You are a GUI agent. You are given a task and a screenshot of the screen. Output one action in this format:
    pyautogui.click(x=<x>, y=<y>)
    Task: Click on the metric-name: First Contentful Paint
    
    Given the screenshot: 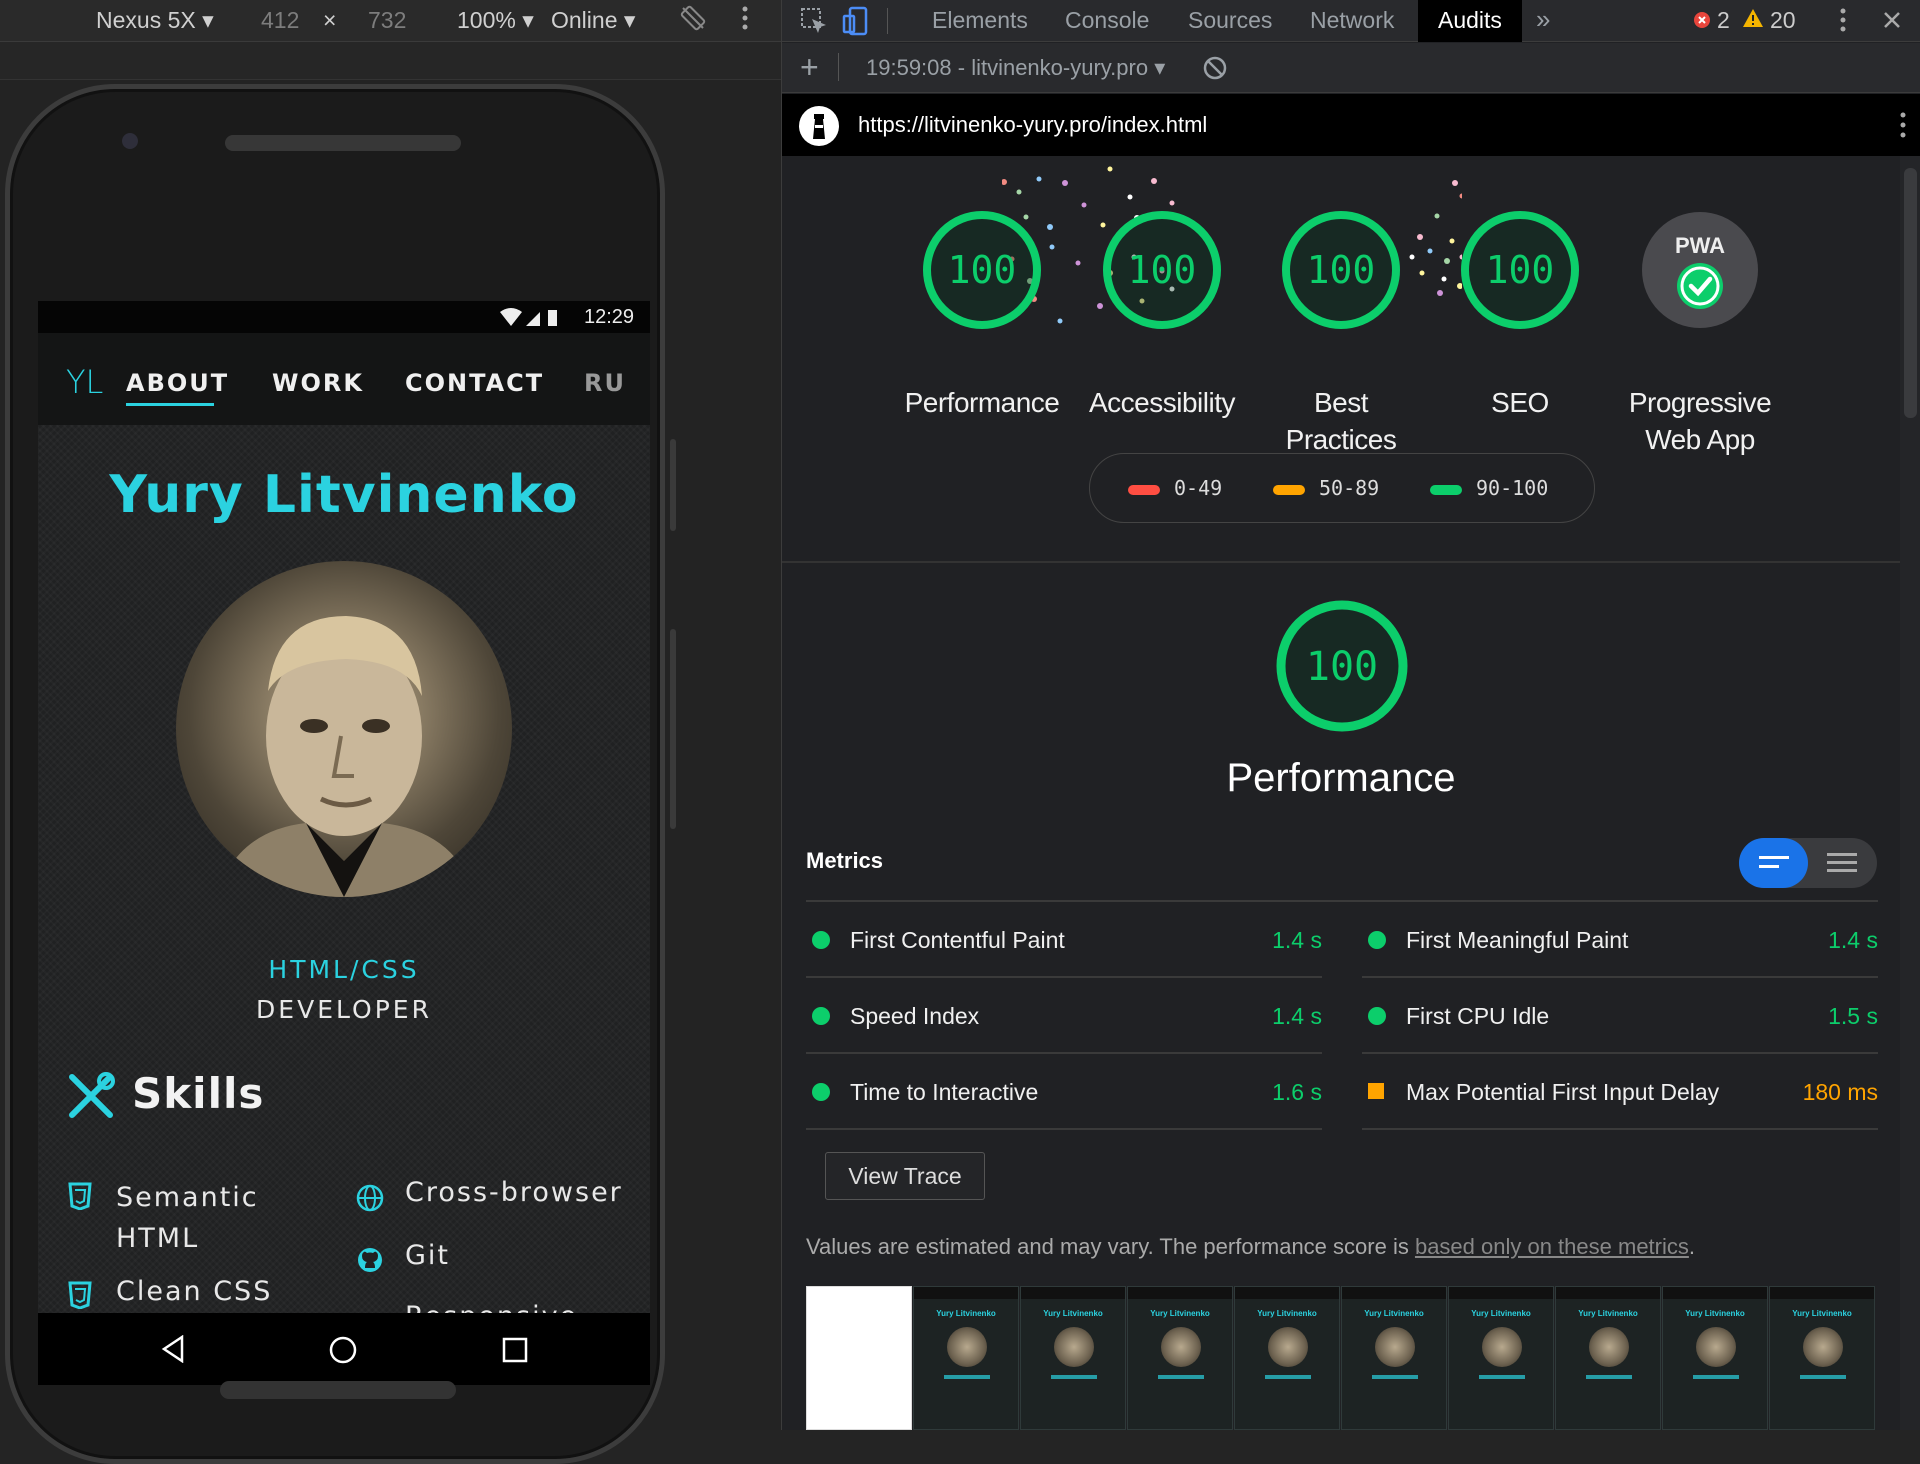 What is the action you would take?
    pyautogui.click(x=957, y=940)
    